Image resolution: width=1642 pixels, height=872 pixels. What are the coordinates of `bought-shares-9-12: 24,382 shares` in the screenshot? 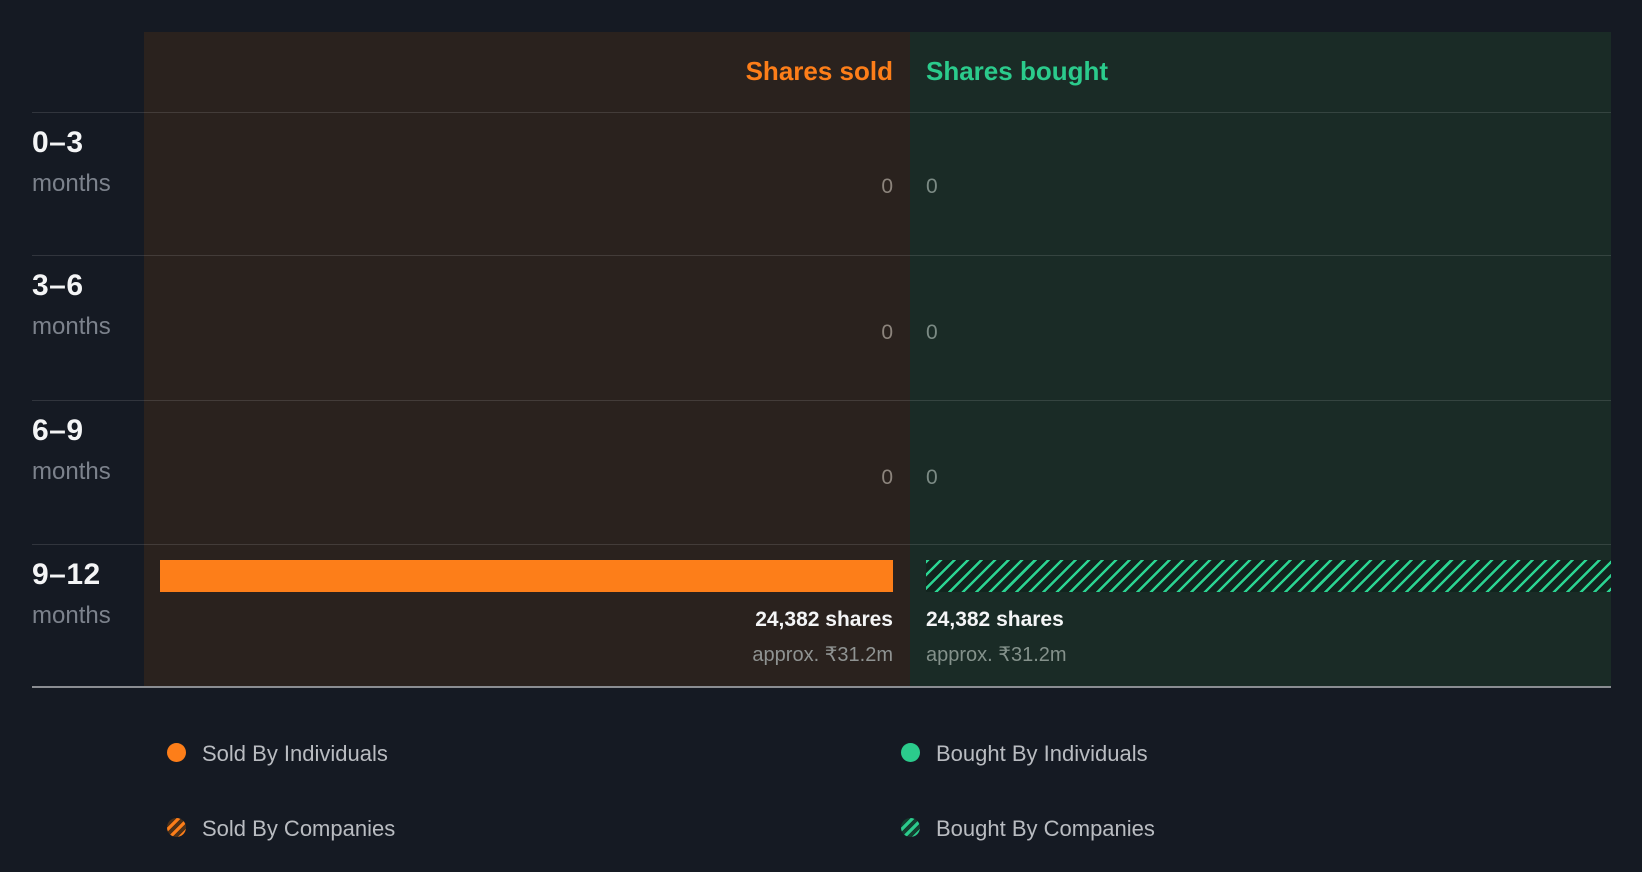 It's located at (995, 619).